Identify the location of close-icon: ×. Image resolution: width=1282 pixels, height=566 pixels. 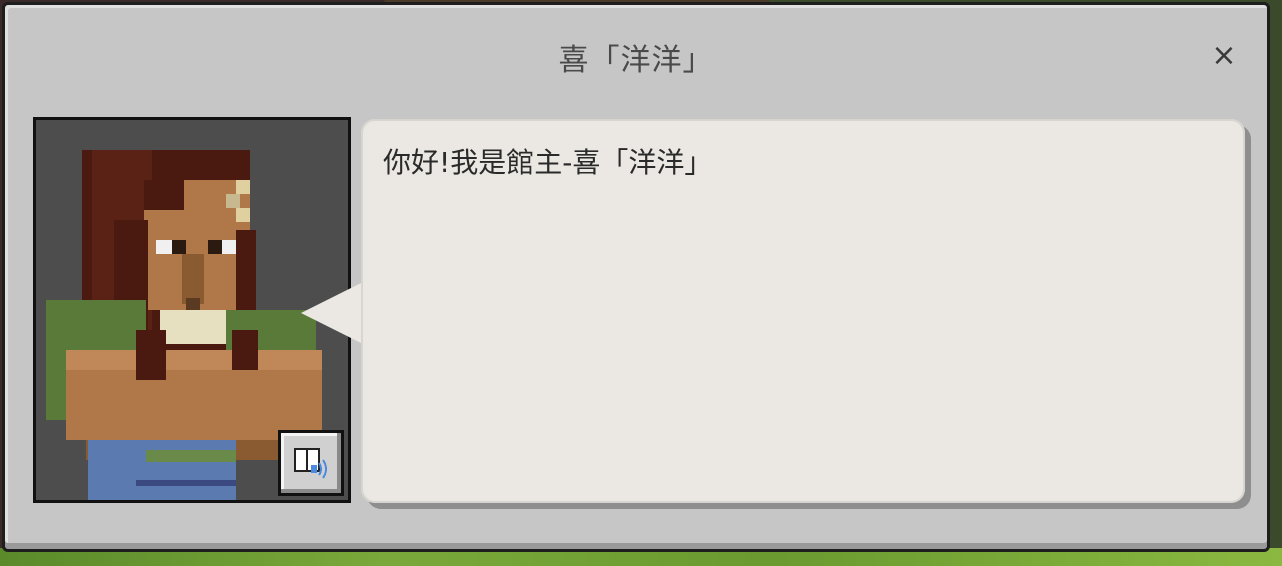
(1224, 55).